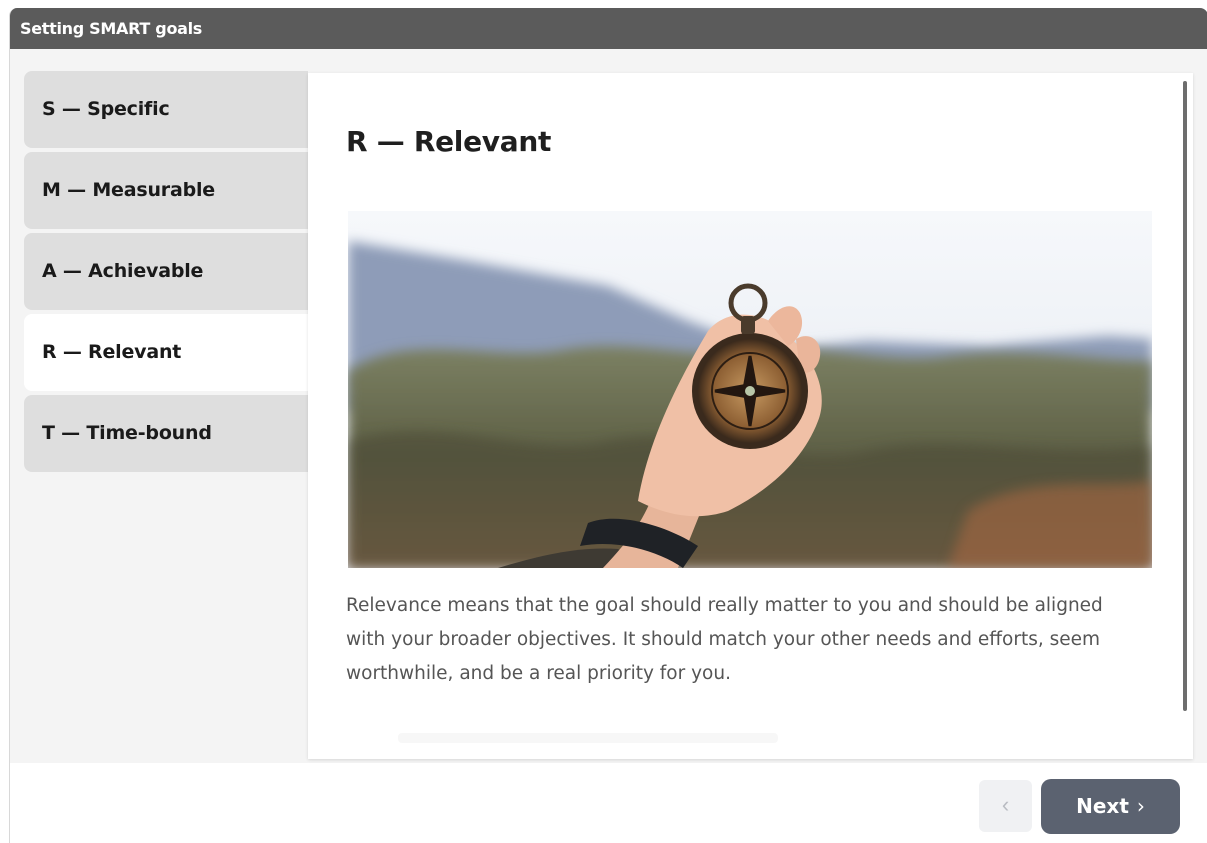 Image resolution: width=1207 pixels, height=843 pixels. Describe the element at coordinates (588, 738) in the screenshot. I see `faded-text-line` at that location.